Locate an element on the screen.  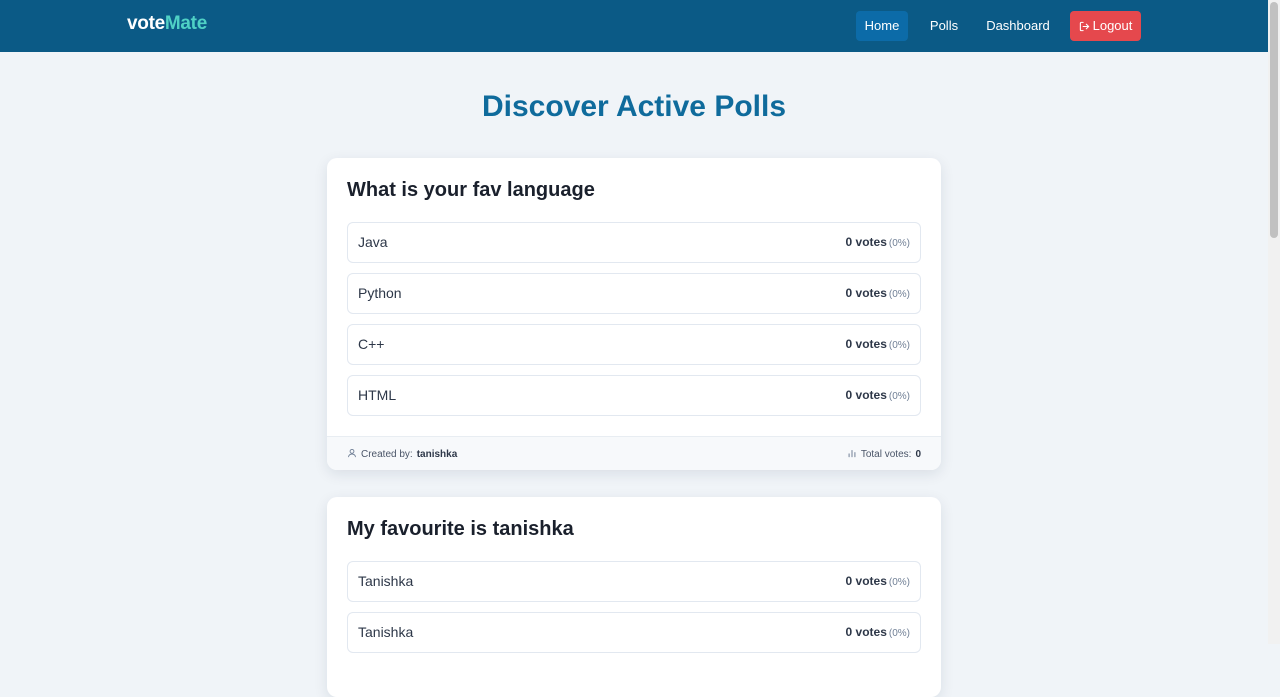
page-scrollbar is located at coordinates (1274, 322).